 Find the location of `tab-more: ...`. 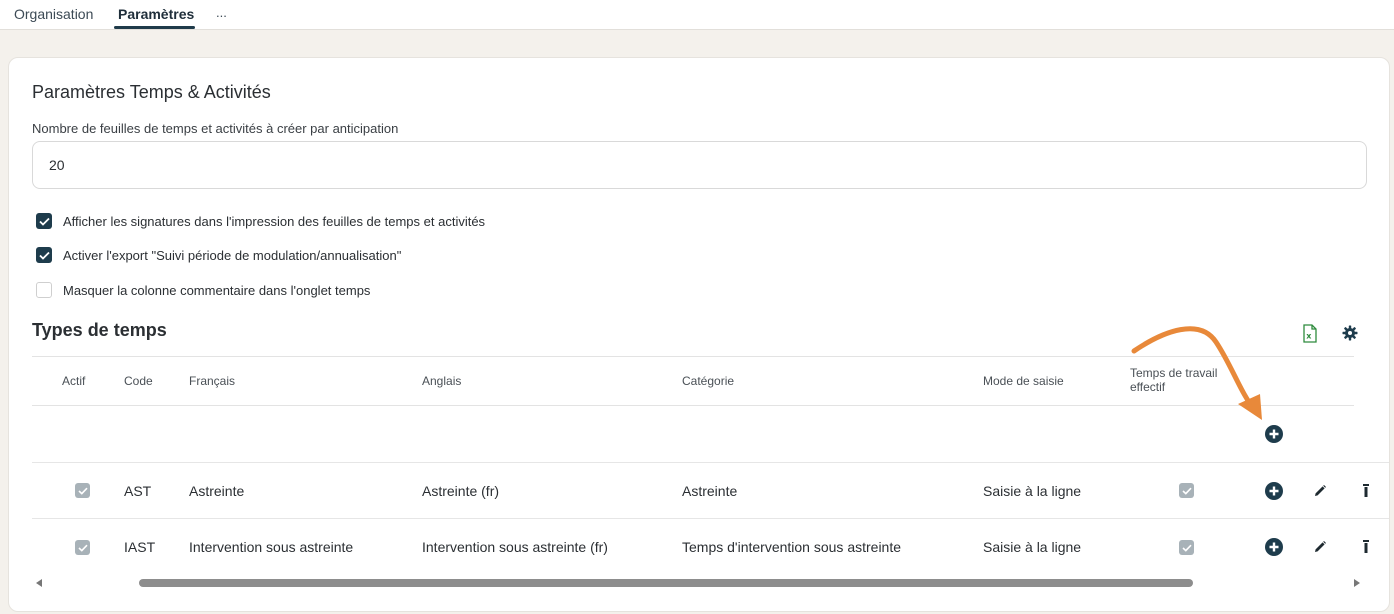

tab-more: ... is located at coordinates (221, 12).